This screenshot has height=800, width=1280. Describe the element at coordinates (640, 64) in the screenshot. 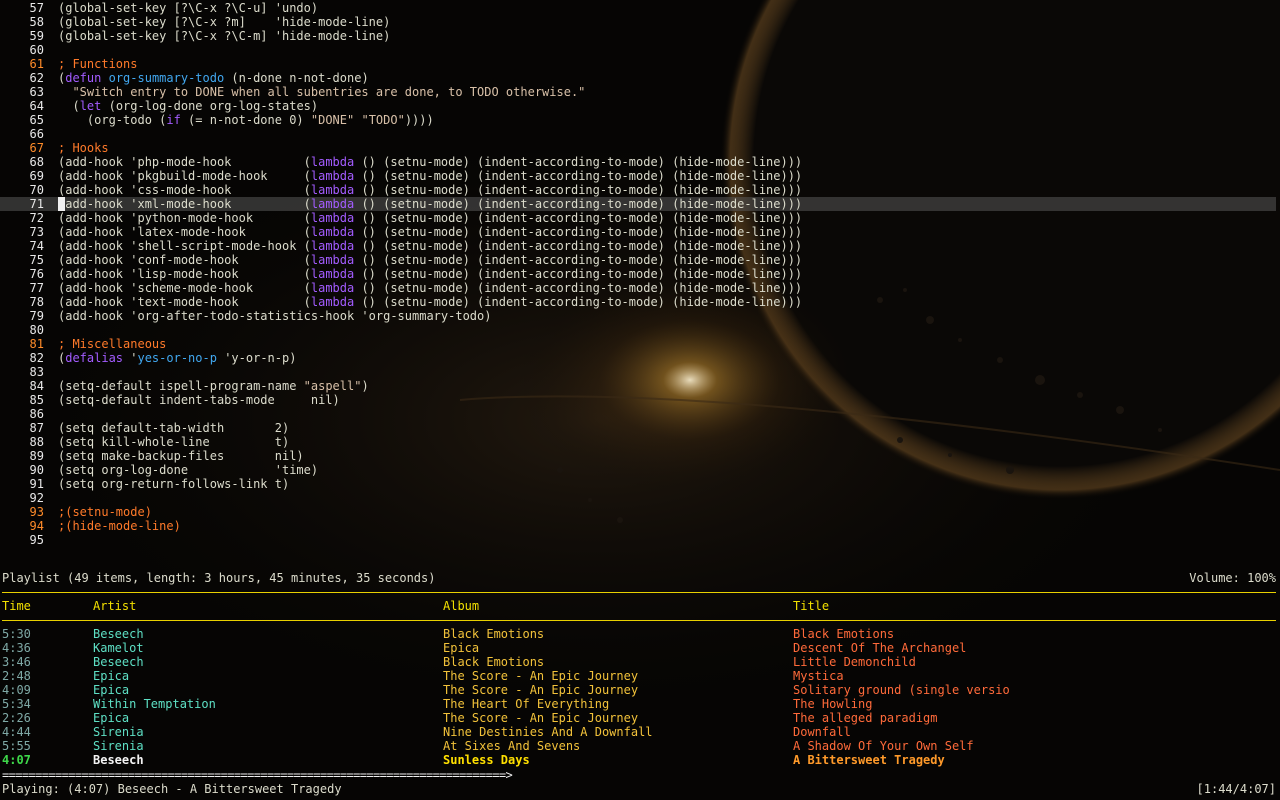

I see `code-line: 61 ; Functions` at that location.